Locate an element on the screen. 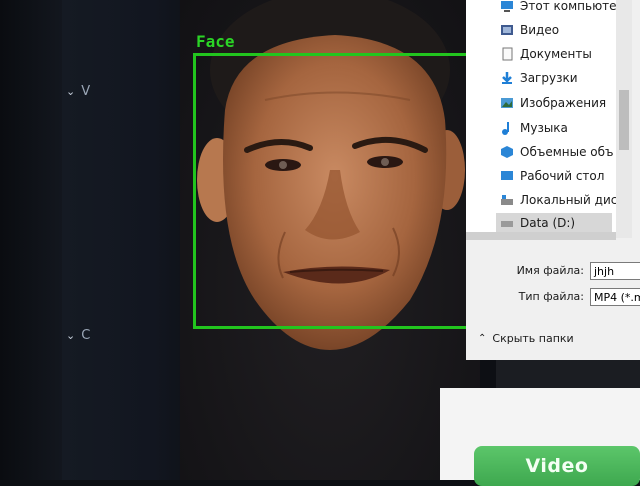  tree-item-label: Документы is located at coordinates (556, 54).